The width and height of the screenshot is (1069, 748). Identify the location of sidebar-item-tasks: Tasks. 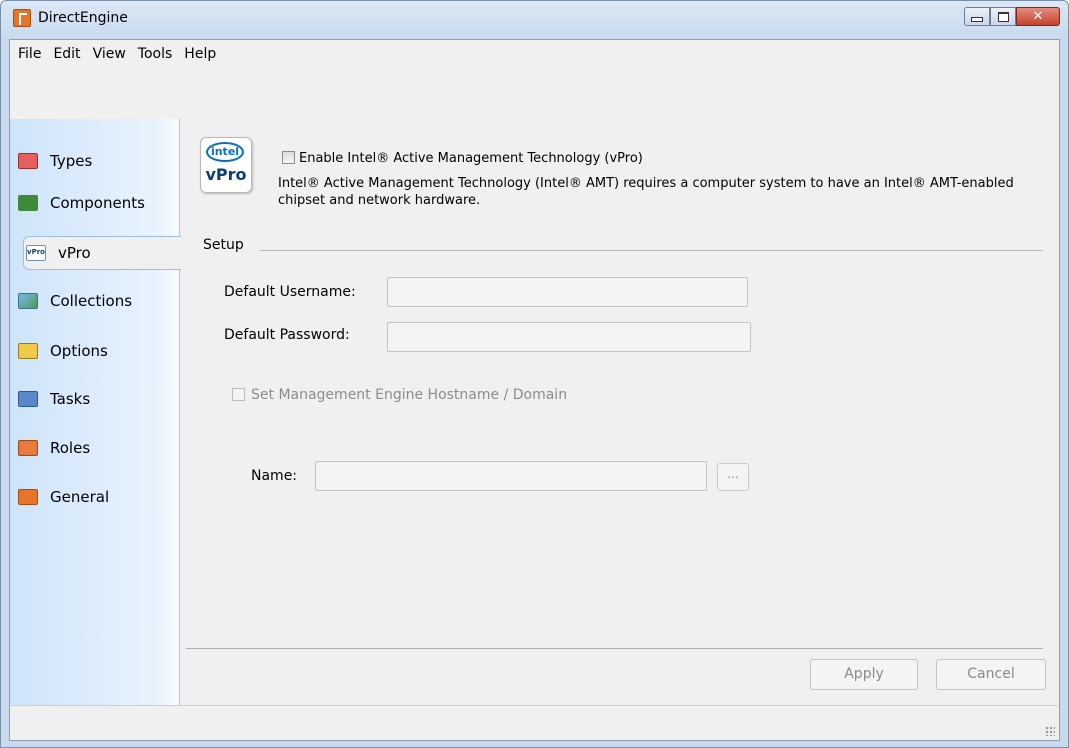
(103, 399).